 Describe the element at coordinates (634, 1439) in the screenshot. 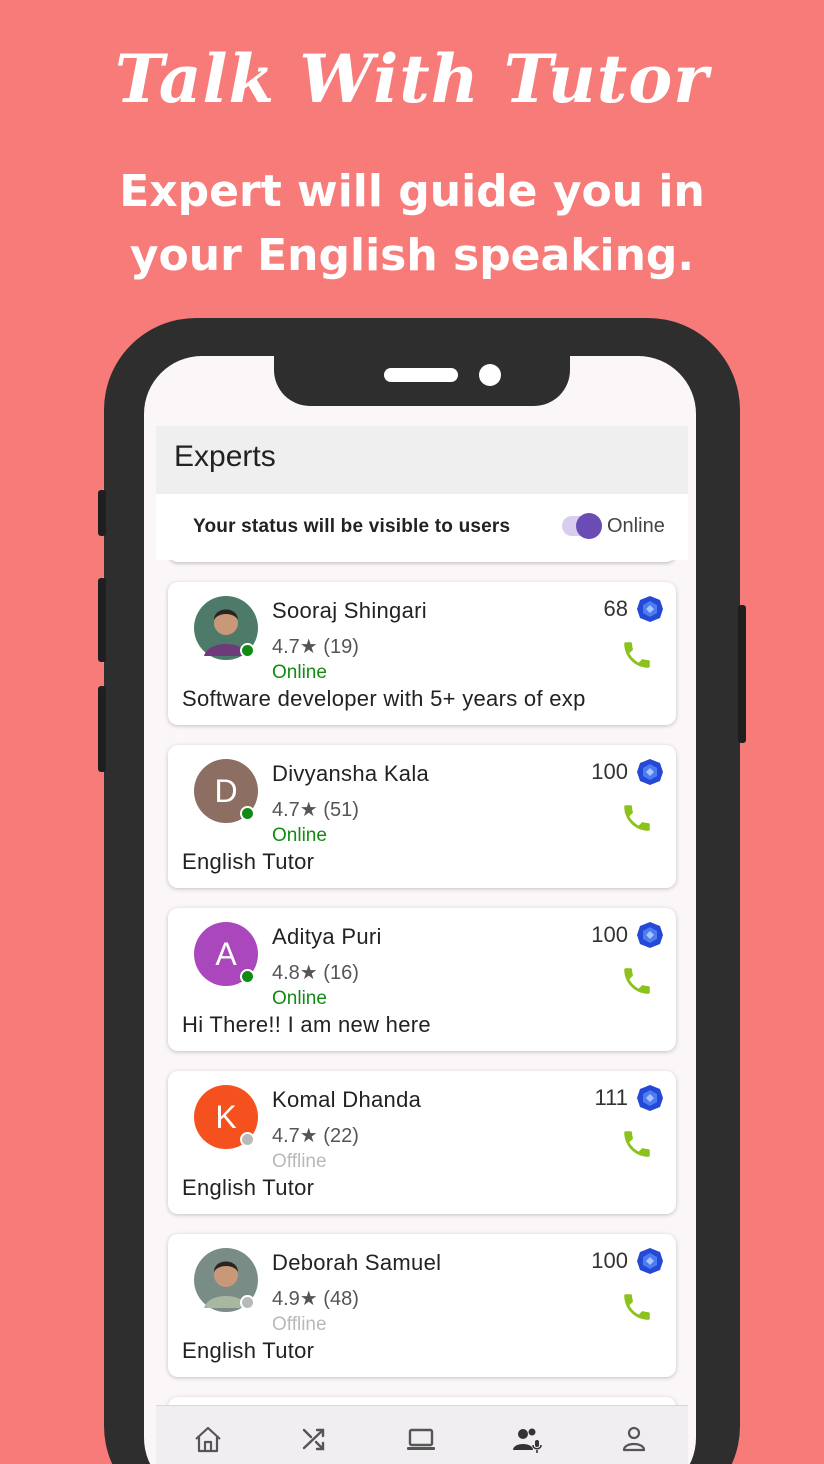

I see `profile-icon` at that location.